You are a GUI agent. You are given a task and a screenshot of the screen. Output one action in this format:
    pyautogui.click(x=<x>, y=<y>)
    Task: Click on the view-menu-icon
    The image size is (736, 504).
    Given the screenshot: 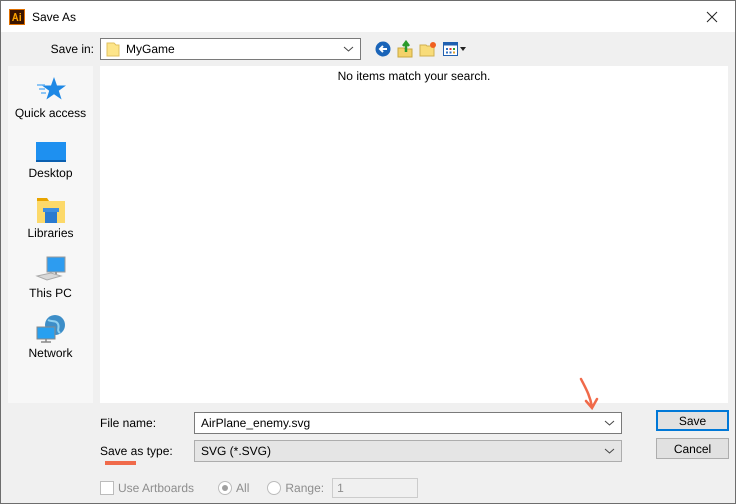 What is the action you would take?
    pyautogui.click(x=455, y=49)
    